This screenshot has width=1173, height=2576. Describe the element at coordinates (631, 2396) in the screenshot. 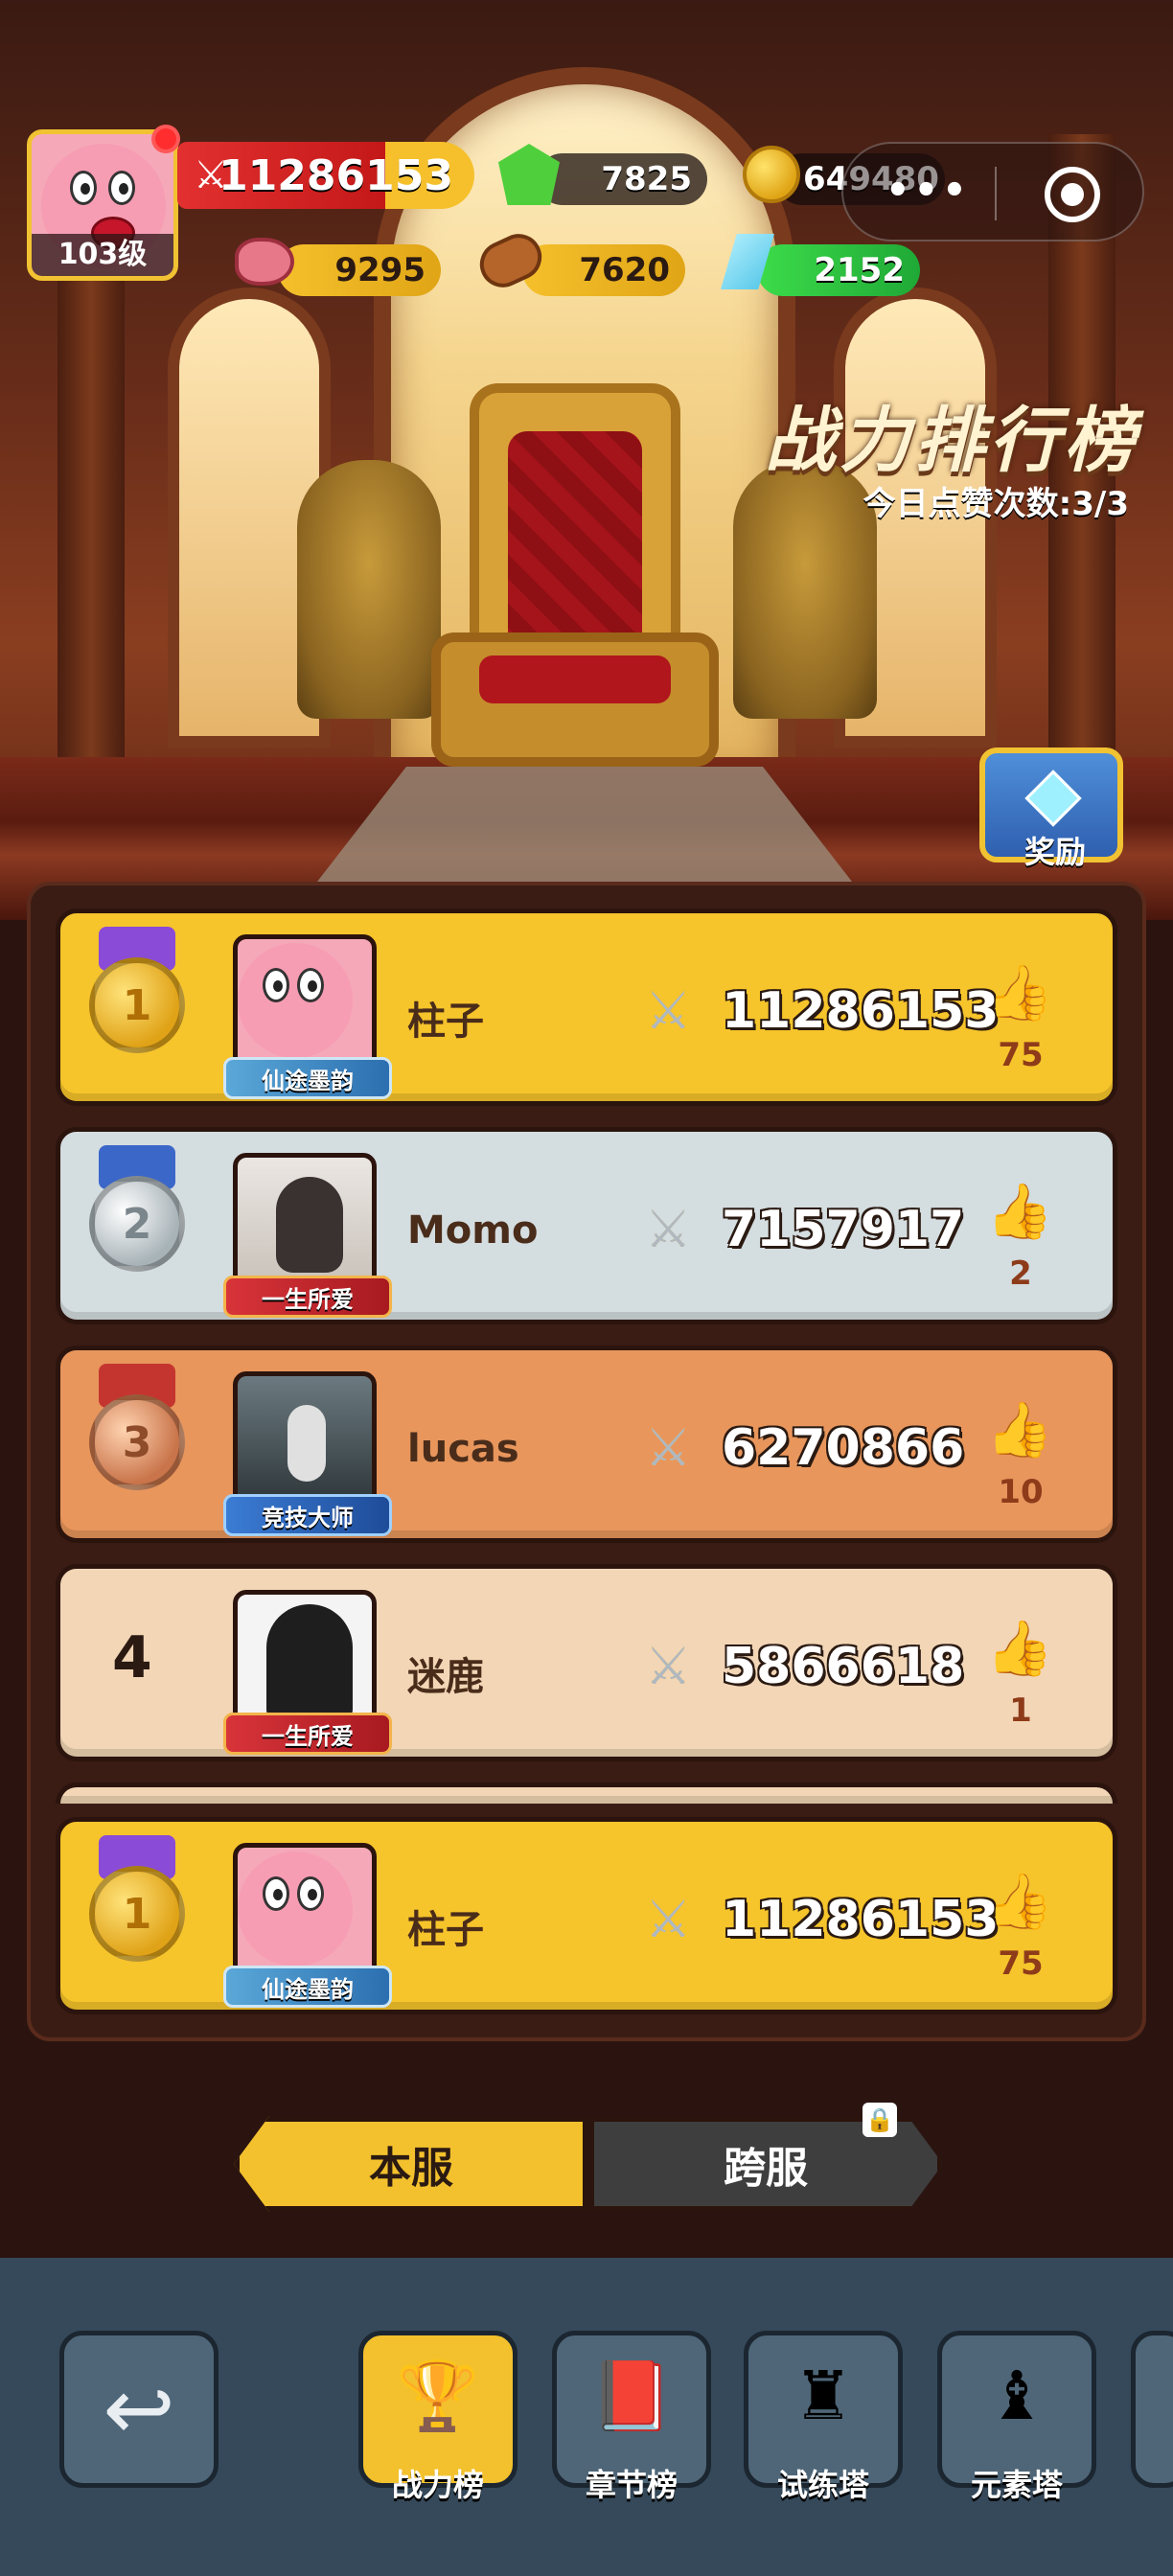

I see `book-icon: 📕` at that location.